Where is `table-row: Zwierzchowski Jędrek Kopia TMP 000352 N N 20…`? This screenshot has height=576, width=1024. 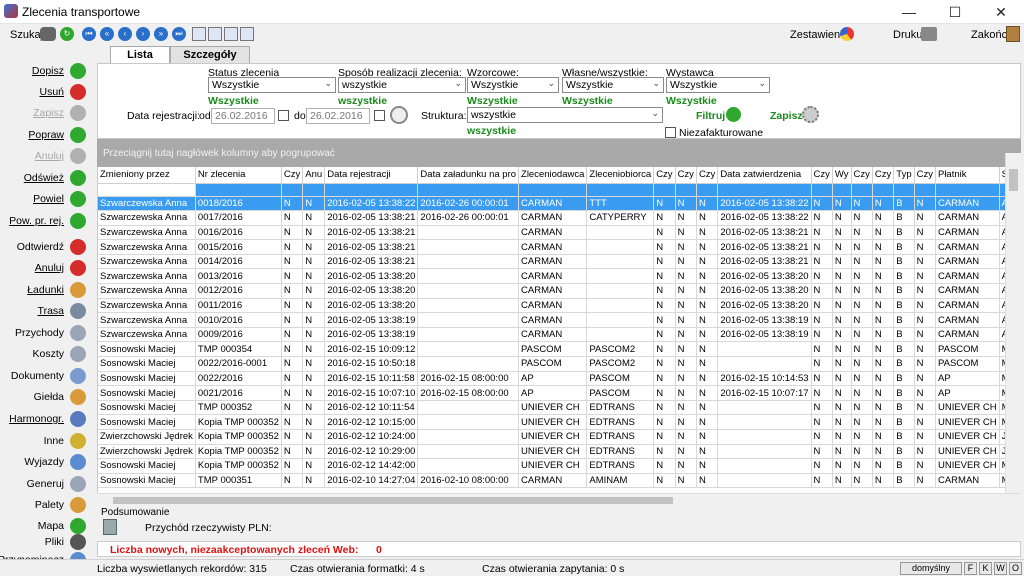
table-row: Zwierzchowski Jędrek Kopia TMP 000352 N N 20… is located at coordinates (551, 452).